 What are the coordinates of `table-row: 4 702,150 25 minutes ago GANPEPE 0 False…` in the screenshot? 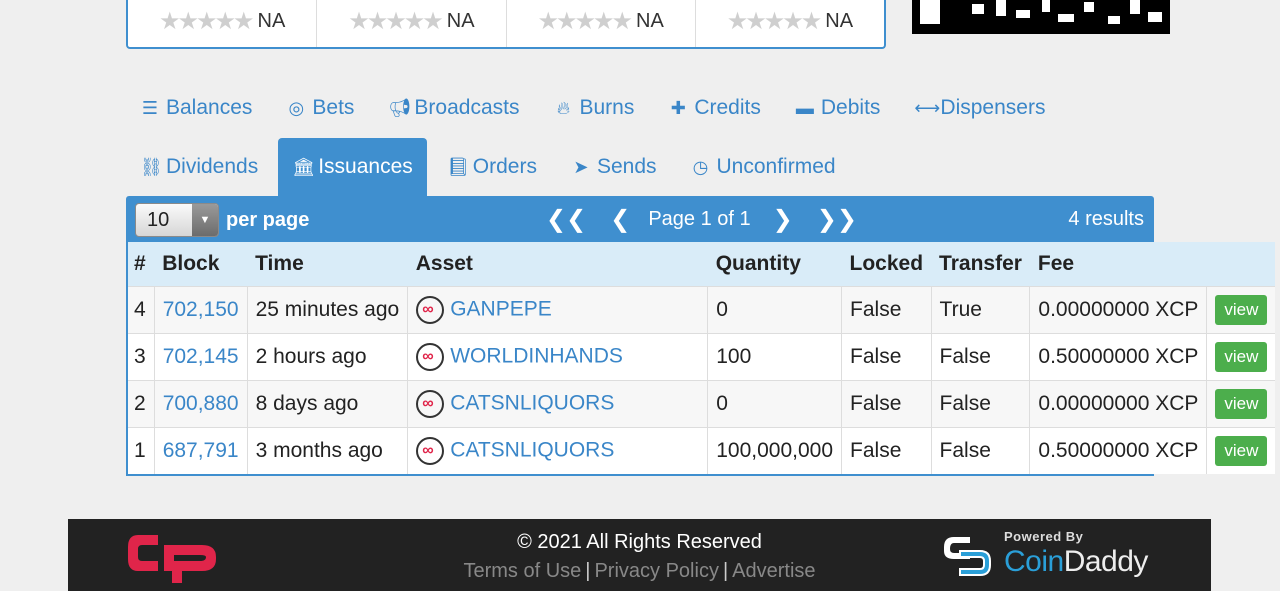 It's located at (701, 309).